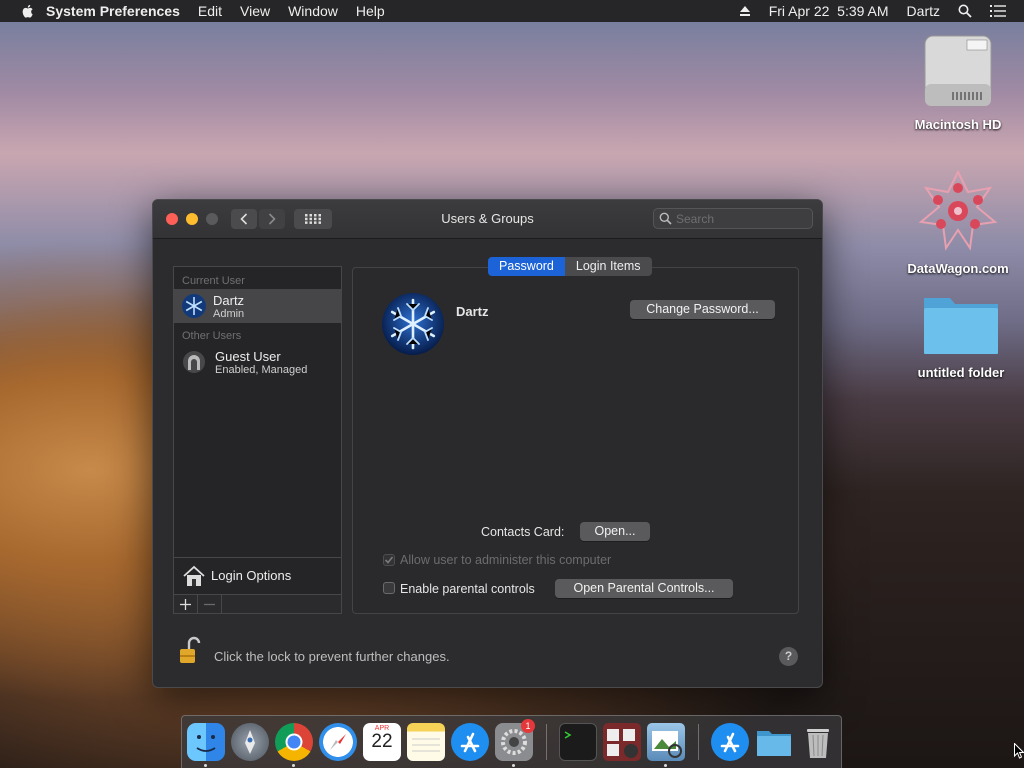 The image size is (1024, 768). What do you see at coordinates (190, 651) in the screenshot?
I see `unlocked-padlock-icon` at bounding box center [190, 651].